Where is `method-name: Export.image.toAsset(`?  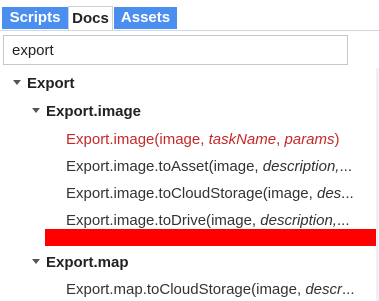 method-name: Export.image.toAsset( is located at coordinates (140, 166).